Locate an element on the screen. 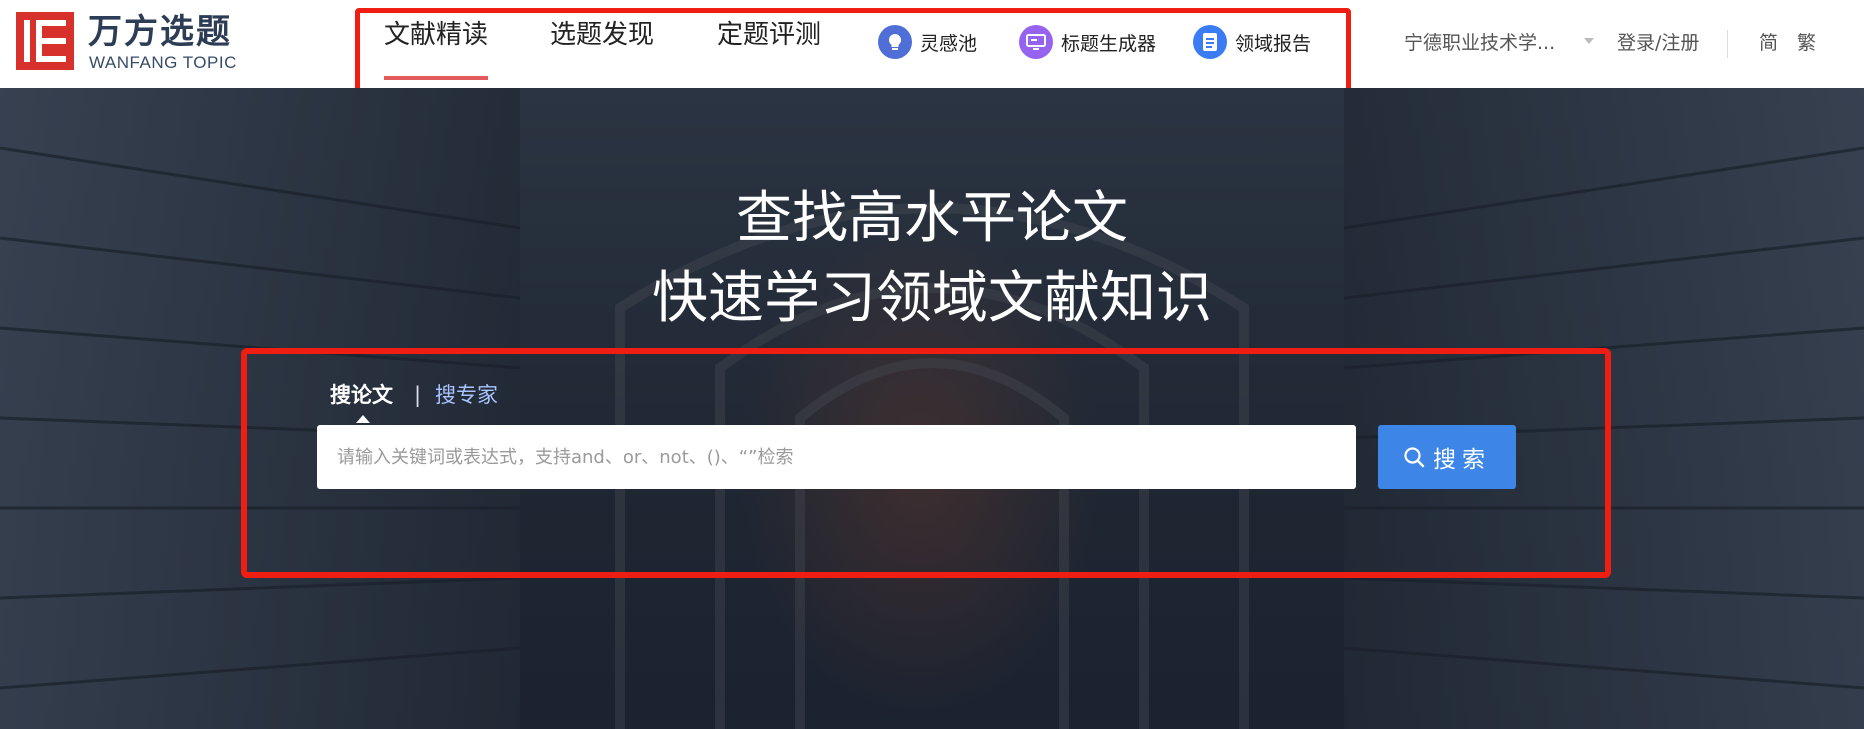 This screenshot has width=1864, height=729. search-button-label: 搜索 is located at coordinates (1462, 460).